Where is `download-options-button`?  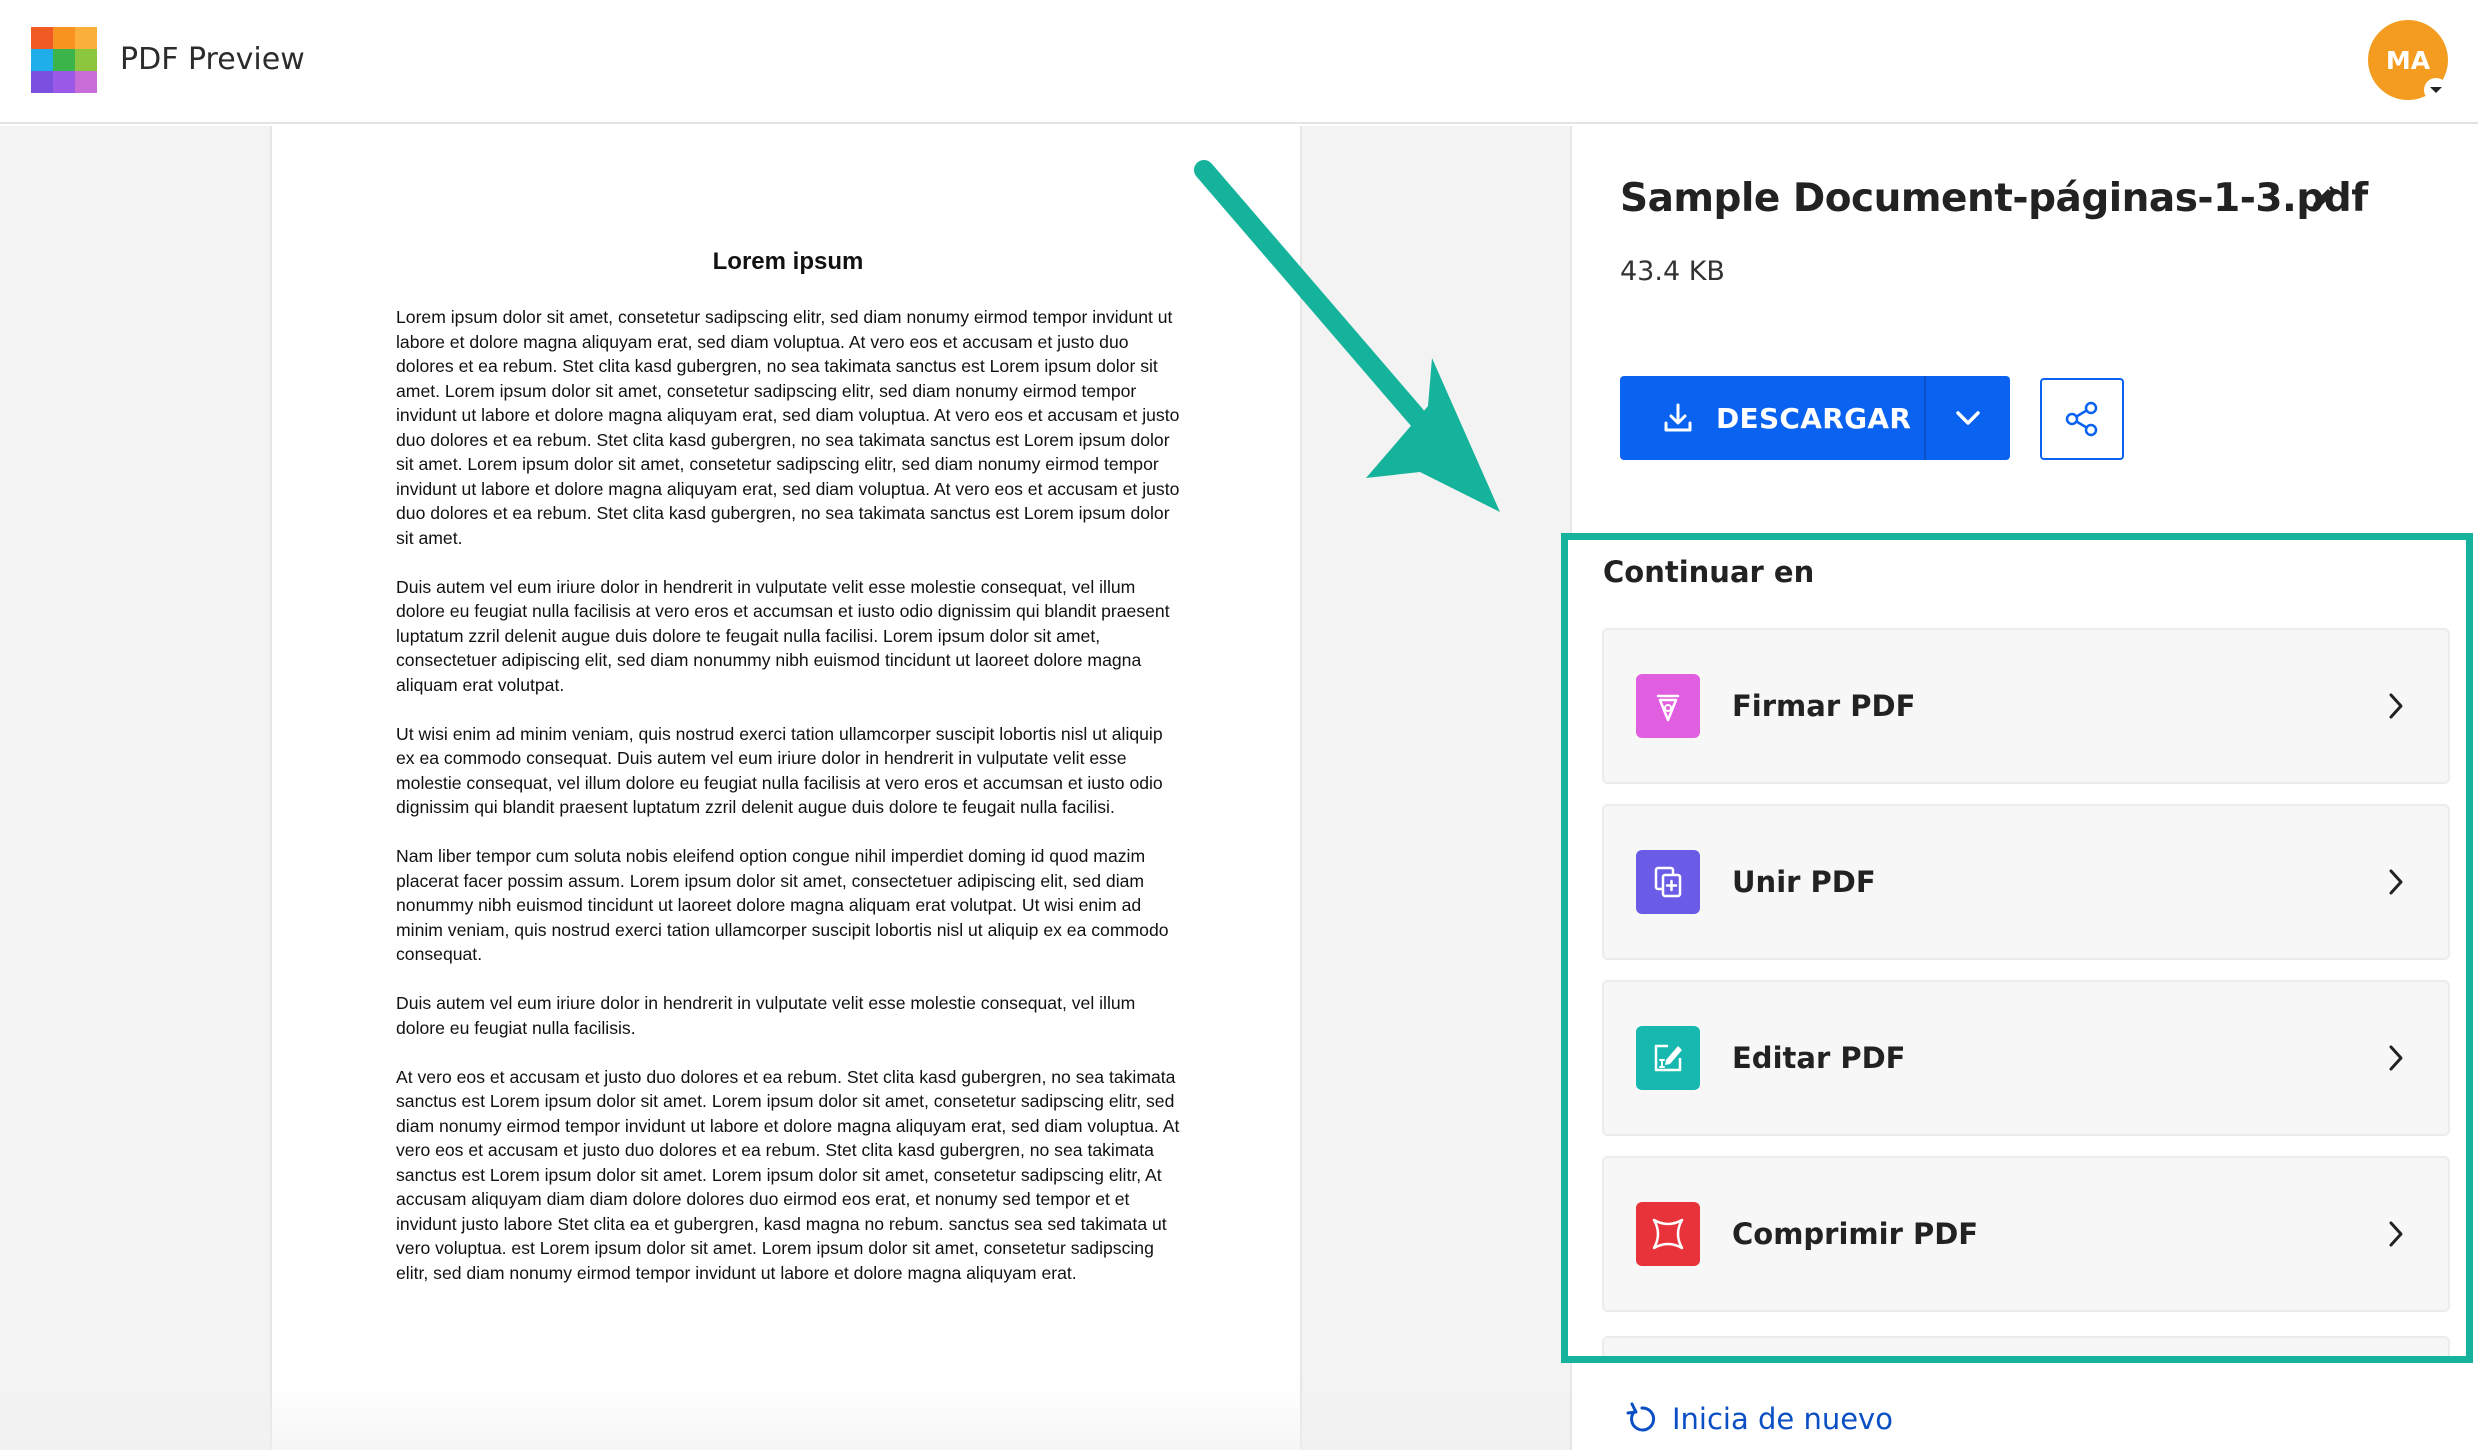 download-options-button is located at coordinates (1968, 418).